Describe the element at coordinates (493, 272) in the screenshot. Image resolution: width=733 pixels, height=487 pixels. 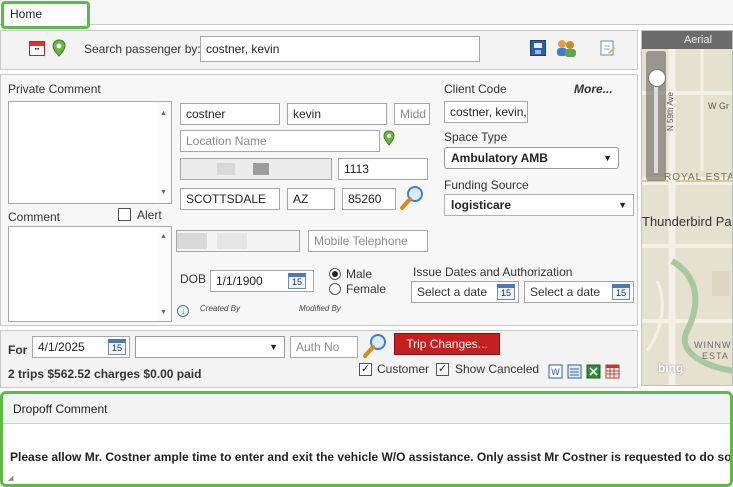
I see `issue-dates-label: Issue Dates and Authorization` at that location.